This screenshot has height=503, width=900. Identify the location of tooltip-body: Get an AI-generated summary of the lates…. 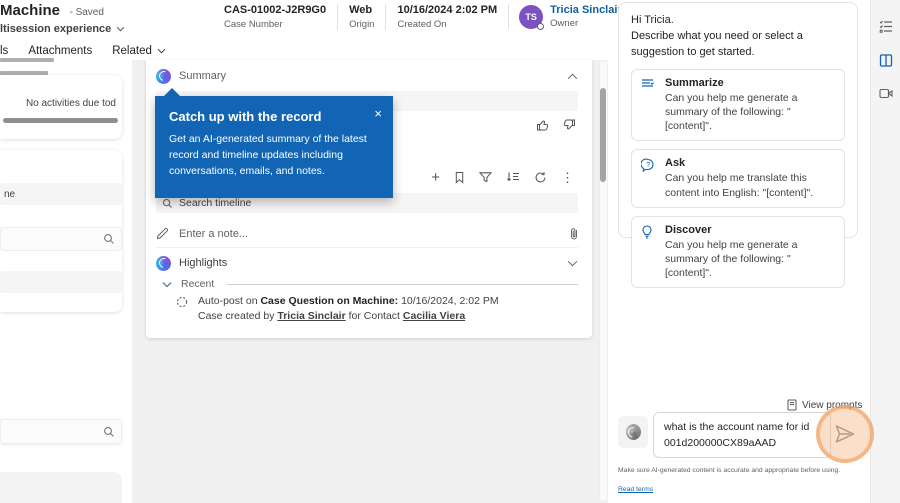
(268, 155).